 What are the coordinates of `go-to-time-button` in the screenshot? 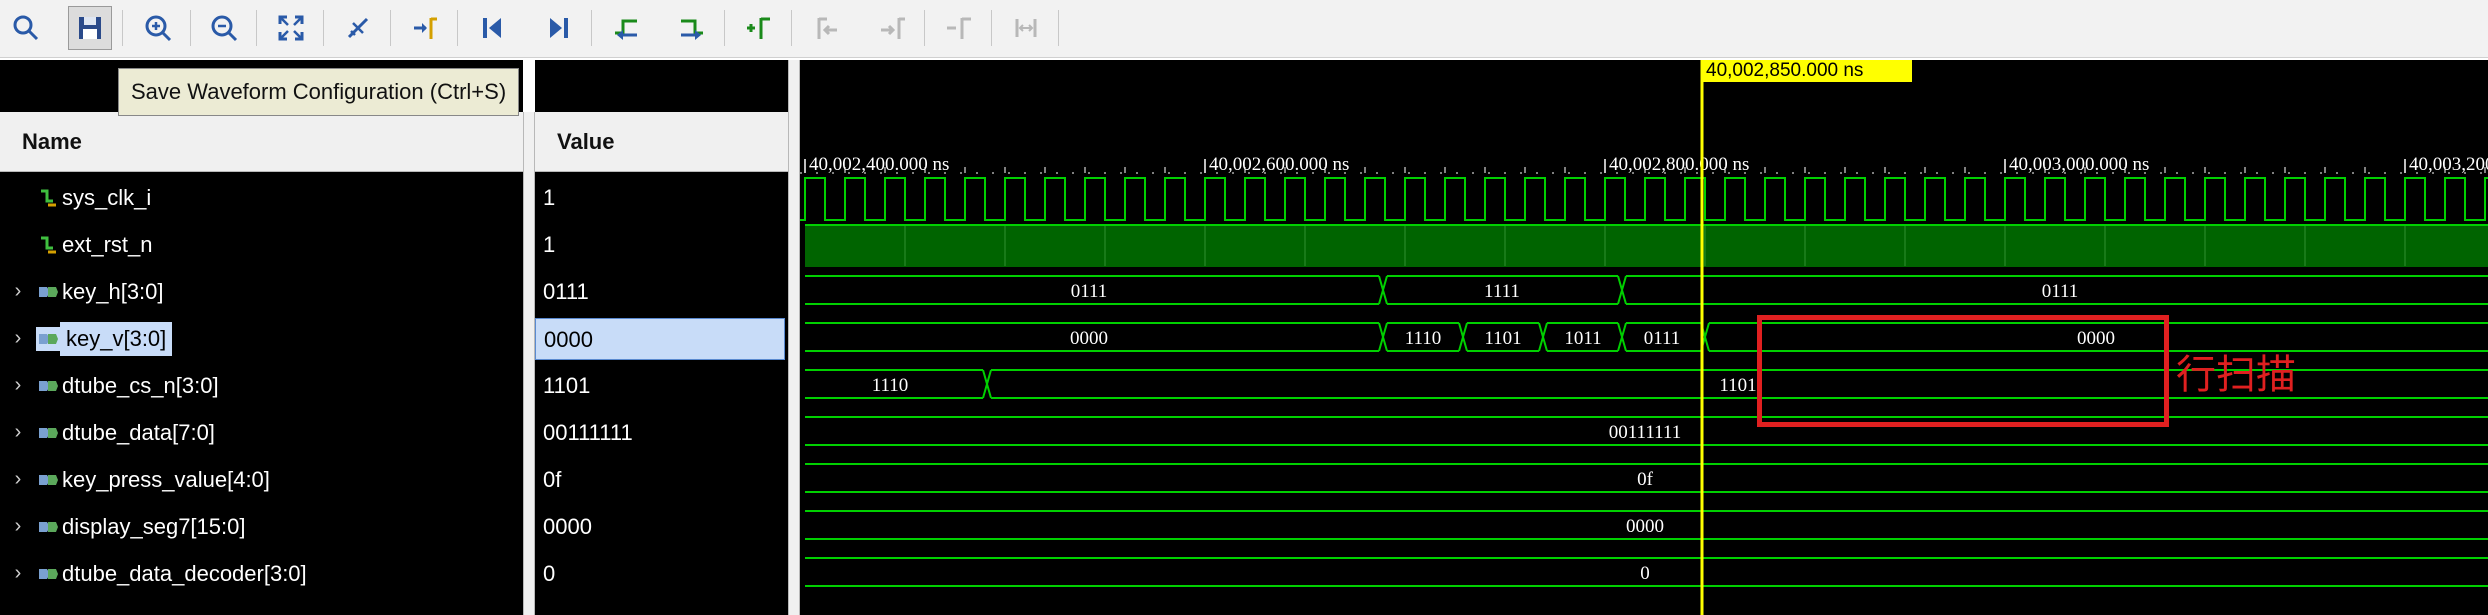 It's located at (425, 28).